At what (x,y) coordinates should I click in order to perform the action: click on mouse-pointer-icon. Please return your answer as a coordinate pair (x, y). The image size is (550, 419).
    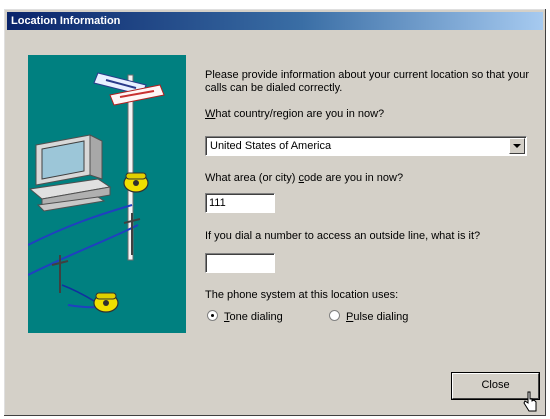
    Looking at the image, I should click on (530, 401).